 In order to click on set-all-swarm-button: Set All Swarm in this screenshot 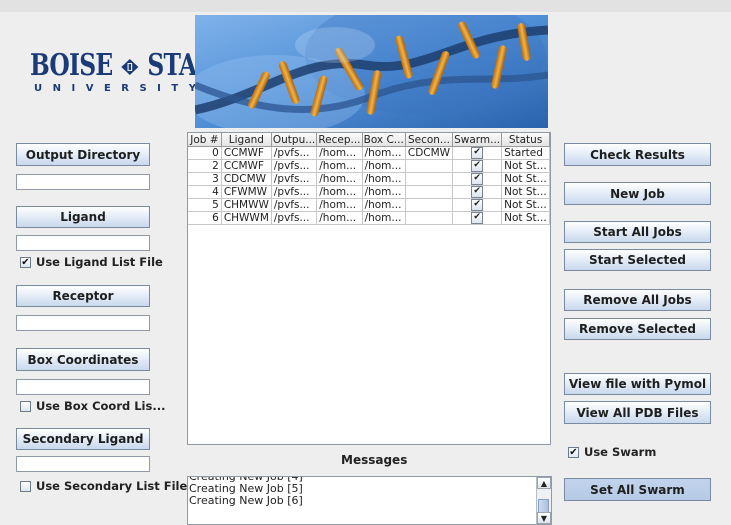, I will do `click(637, 489)`.